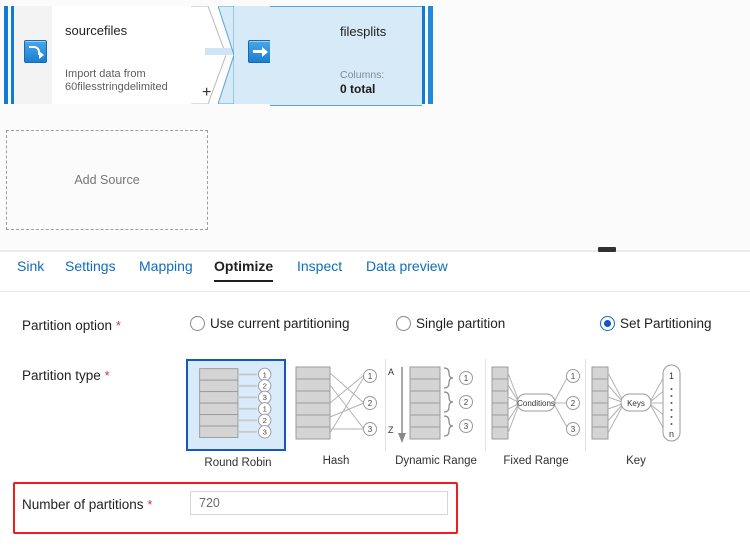 Image resolution: width=750 pixels, height=547 pixels. I want to click on partition-type-fixed-range-label: Fixed Range, so click(536, 461).